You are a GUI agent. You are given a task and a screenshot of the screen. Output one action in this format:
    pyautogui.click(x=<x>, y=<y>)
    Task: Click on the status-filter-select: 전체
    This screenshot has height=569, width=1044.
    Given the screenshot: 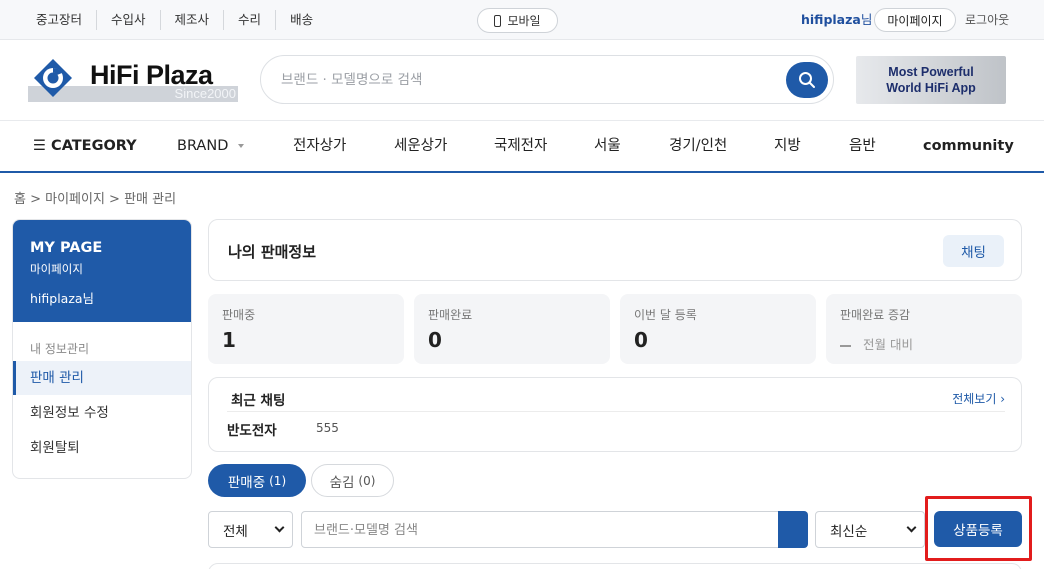 What is the action you would take?
    pyautogui.click(x=250, y=529)
    